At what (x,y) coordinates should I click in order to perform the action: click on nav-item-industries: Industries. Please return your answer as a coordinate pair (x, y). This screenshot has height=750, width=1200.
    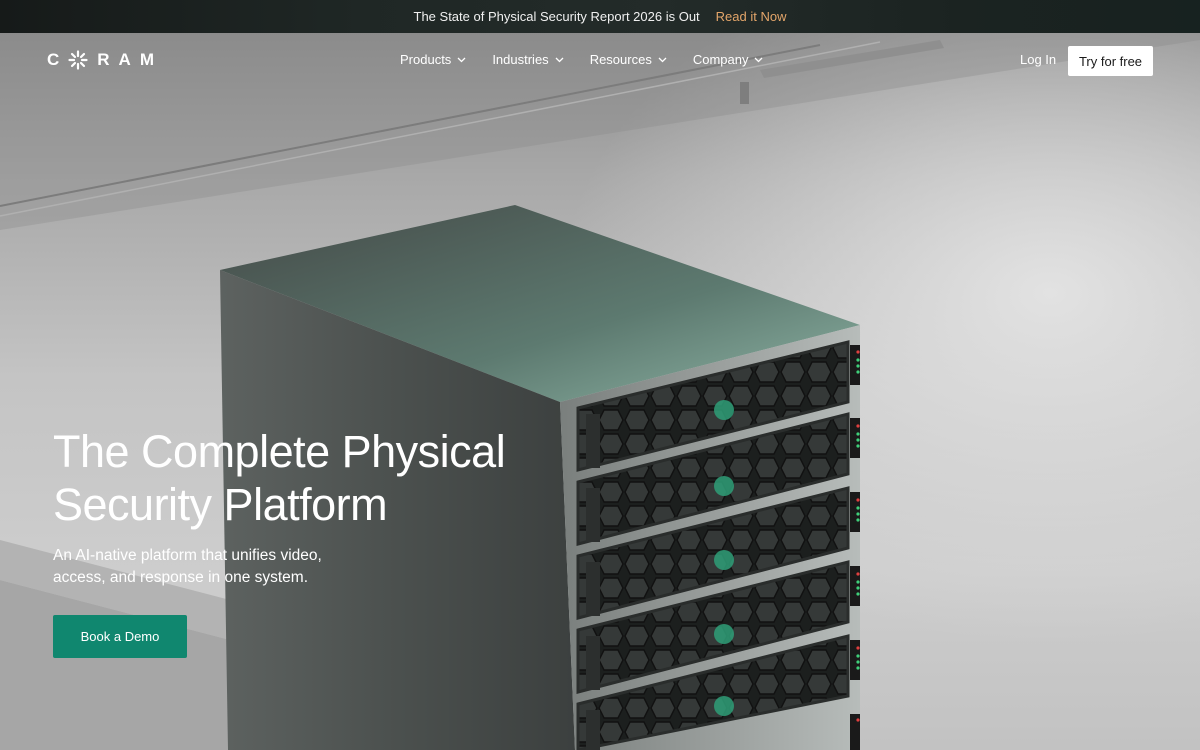
    Looking at the image, I should click on (528, 59).